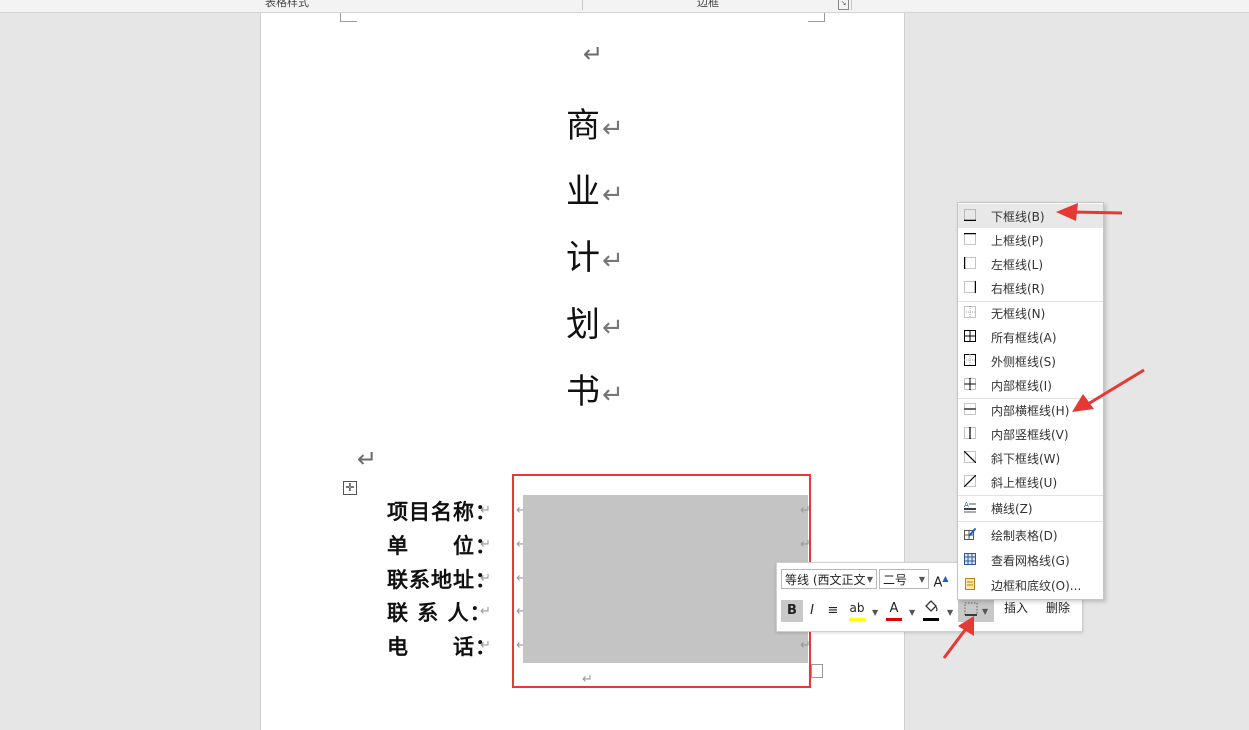  Describe the element at coordinates (904, 579) in the screenshot. I see `font-size-combo: 二号 ▼` at that location.